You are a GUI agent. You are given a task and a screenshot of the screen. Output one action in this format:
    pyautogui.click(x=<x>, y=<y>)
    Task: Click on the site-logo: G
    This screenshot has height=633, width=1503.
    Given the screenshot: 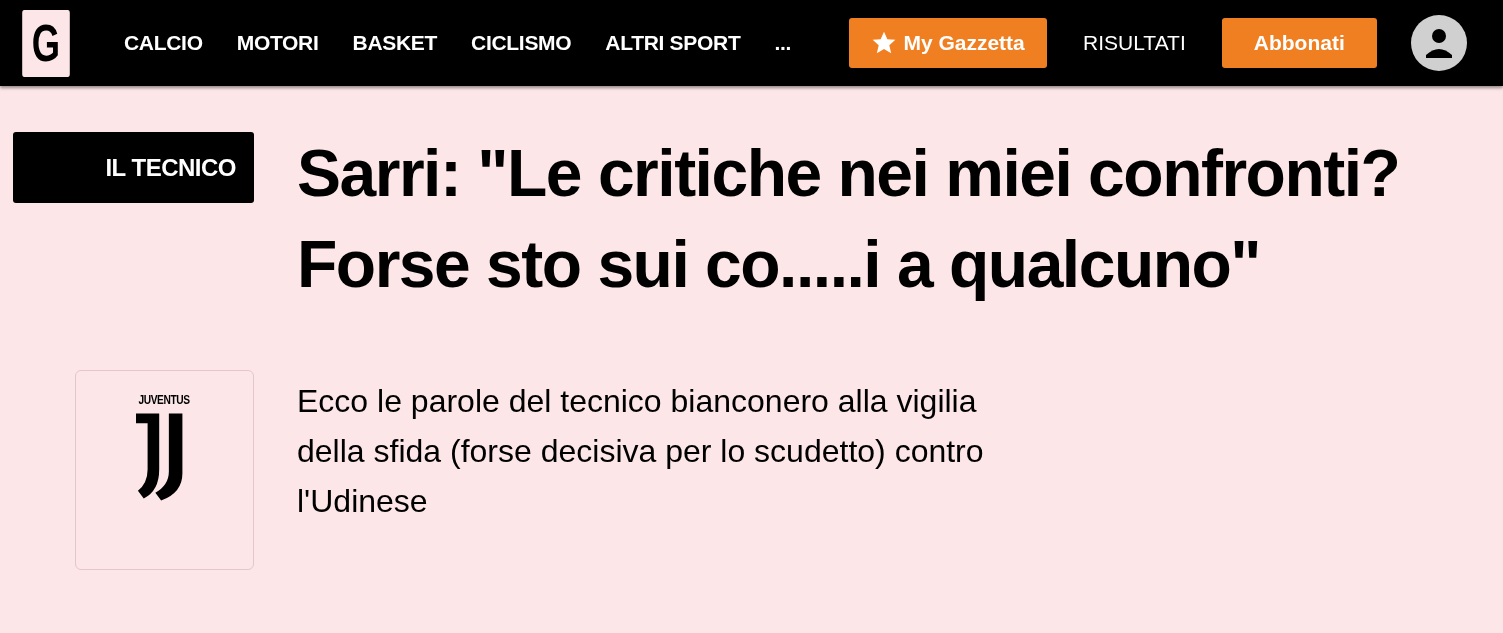 What is the action you would take?
    pyautogui.click(x=46, y=43)
    